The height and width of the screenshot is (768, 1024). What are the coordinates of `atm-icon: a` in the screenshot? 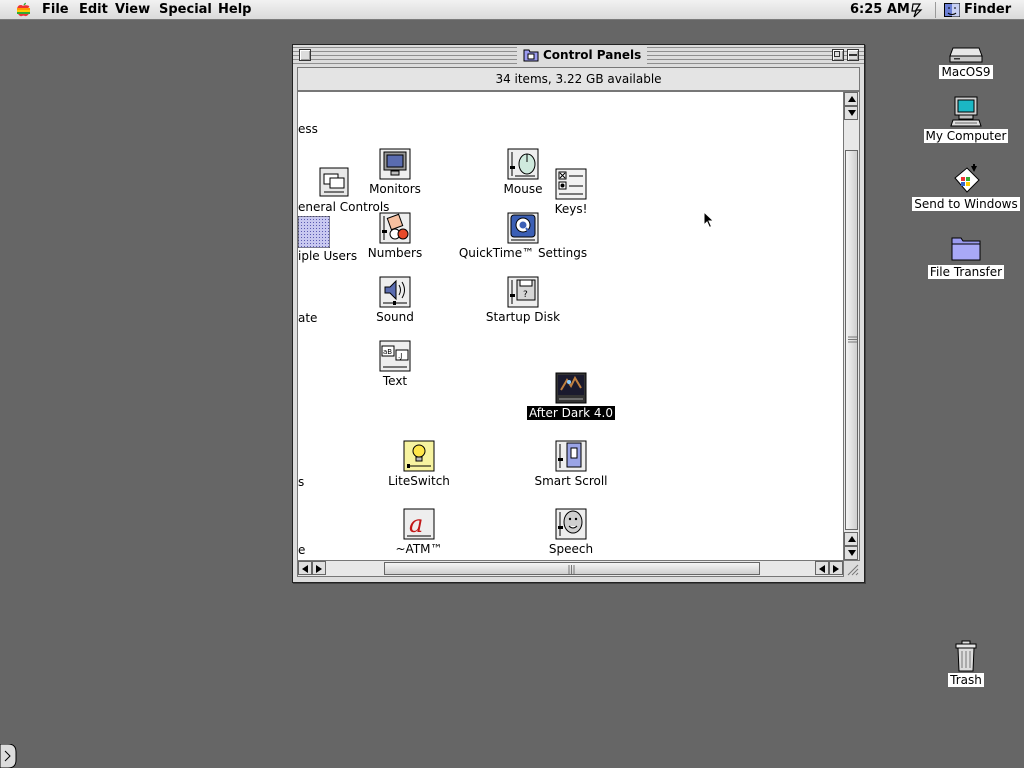 It's located at (419, 524).